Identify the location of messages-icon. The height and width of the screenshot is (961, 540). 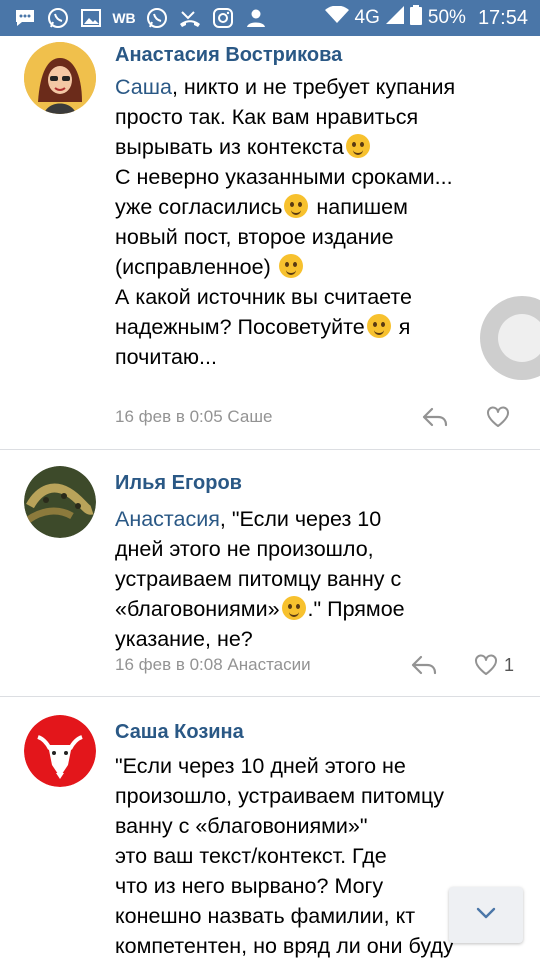
(25, 18).